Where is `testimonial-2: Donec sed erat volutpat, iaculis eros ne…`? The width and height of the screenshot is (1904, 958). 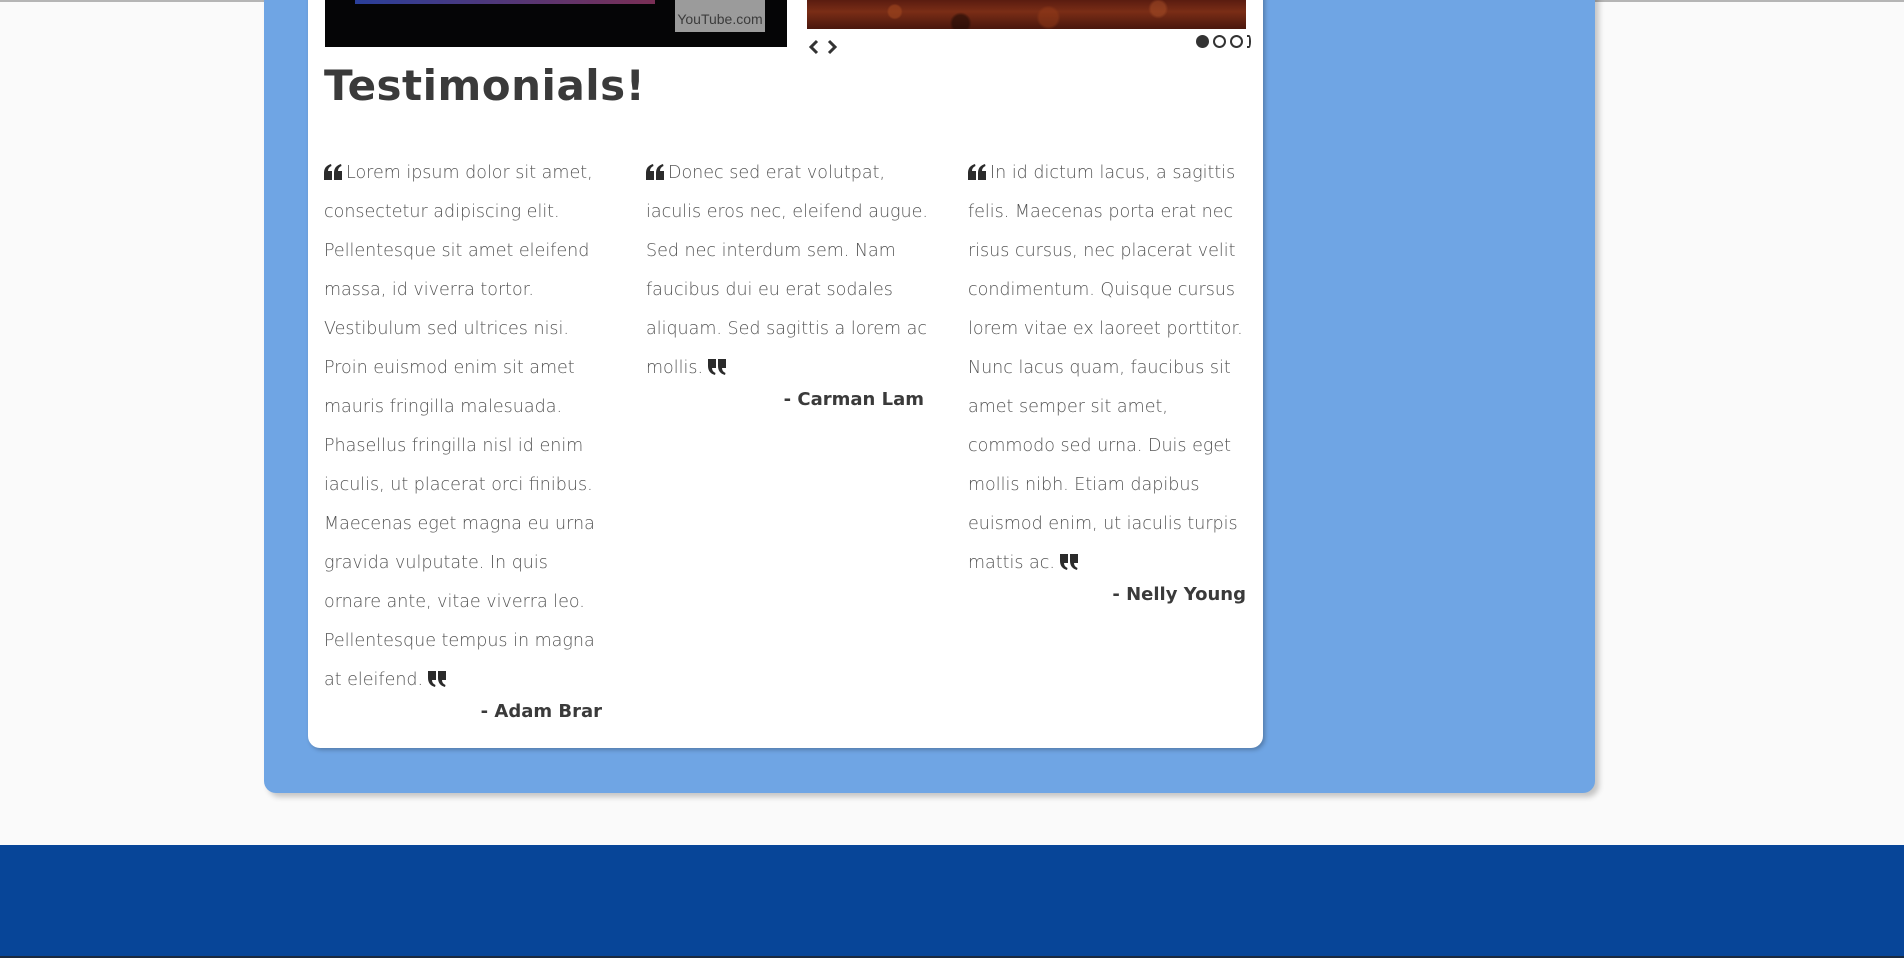 testimonial-2: Donec sed erat volutpat, iaculis eros ne… is located at coordinates (787, 271).